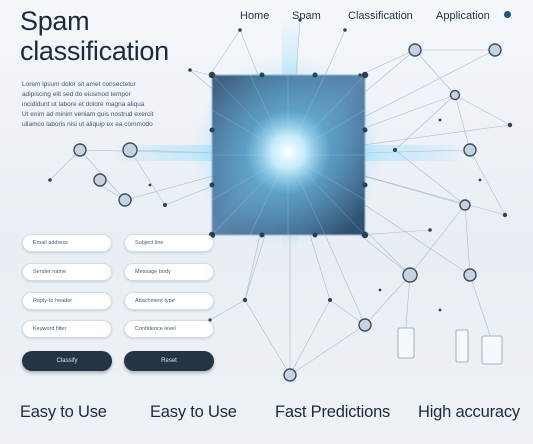 Image resolution: width=533 pixels, height=444 pixels. Describe the element at coordinates (169, 243) in the screenshot. I see `form-field: Subject line` at that location.